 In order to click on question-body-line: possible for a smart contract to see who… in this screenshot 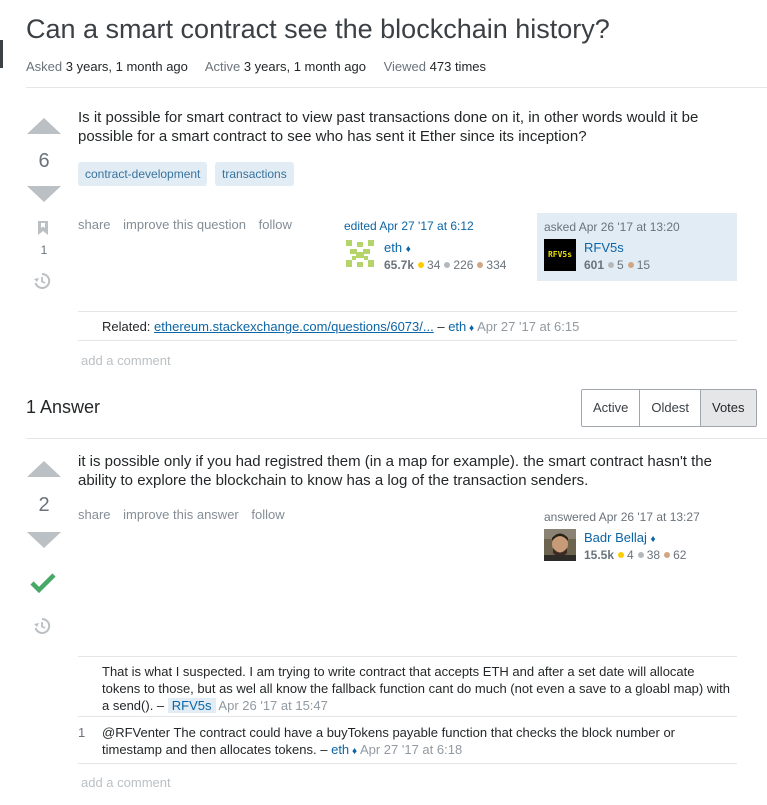, I will do `click(332, 136)`.